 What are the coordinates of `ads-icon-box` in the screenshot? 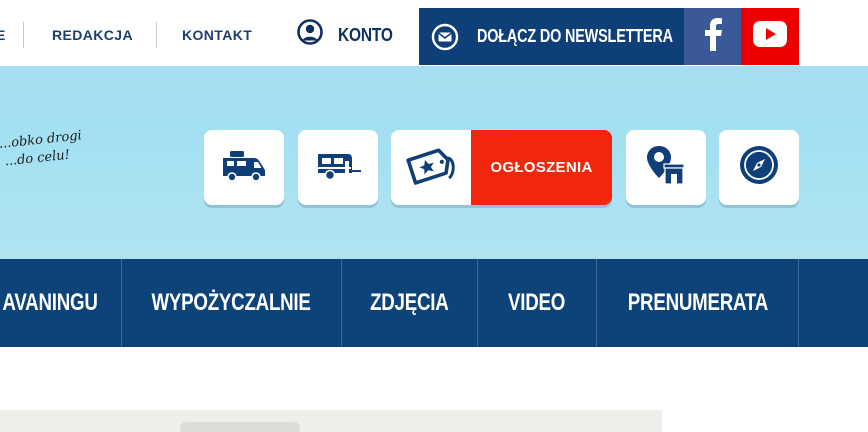 It's located at (431, 167).